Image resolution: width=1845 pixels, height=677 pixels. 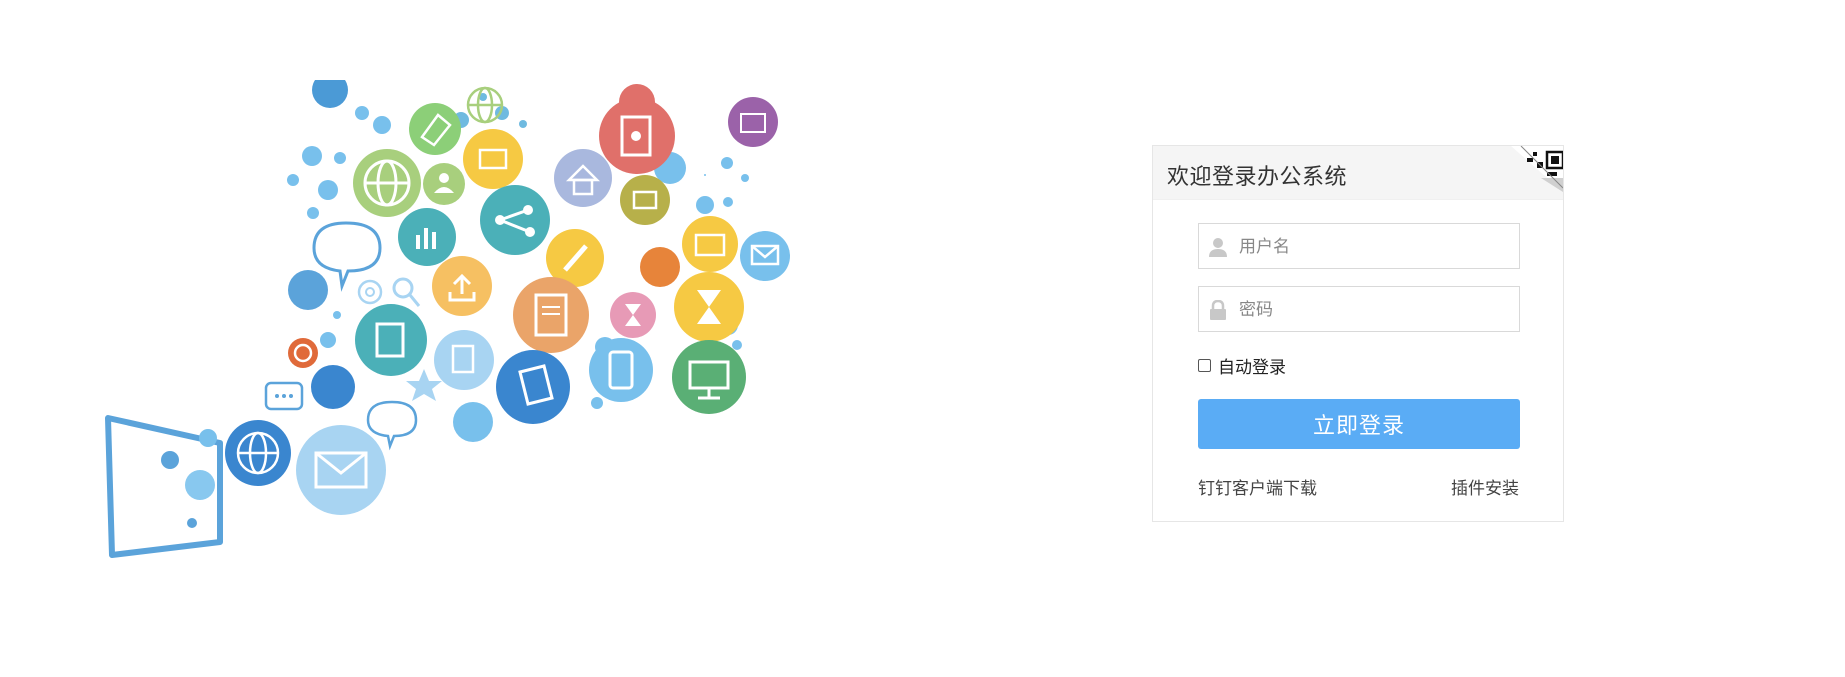 I want to click on folder-open-icon, so click(x=710, y=244).